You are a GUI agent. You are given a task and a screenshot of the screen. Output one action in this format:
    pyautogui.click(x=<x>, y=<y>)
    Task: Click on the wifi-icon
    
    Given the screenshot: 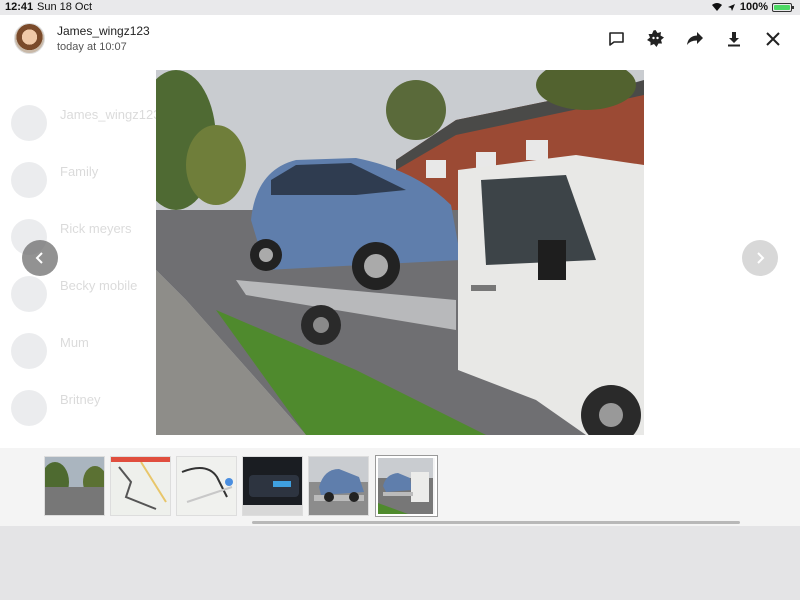 What is the action you would take?
    pyautogui.click(x=716, y=7)
    